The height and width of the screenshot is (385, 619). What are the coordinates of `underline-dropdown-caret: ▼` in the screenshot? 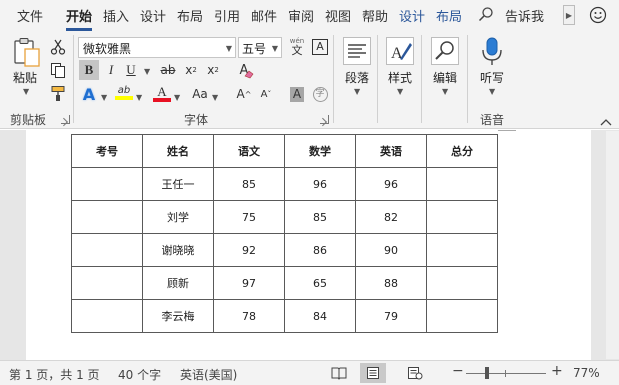 It's located at (147, 71).